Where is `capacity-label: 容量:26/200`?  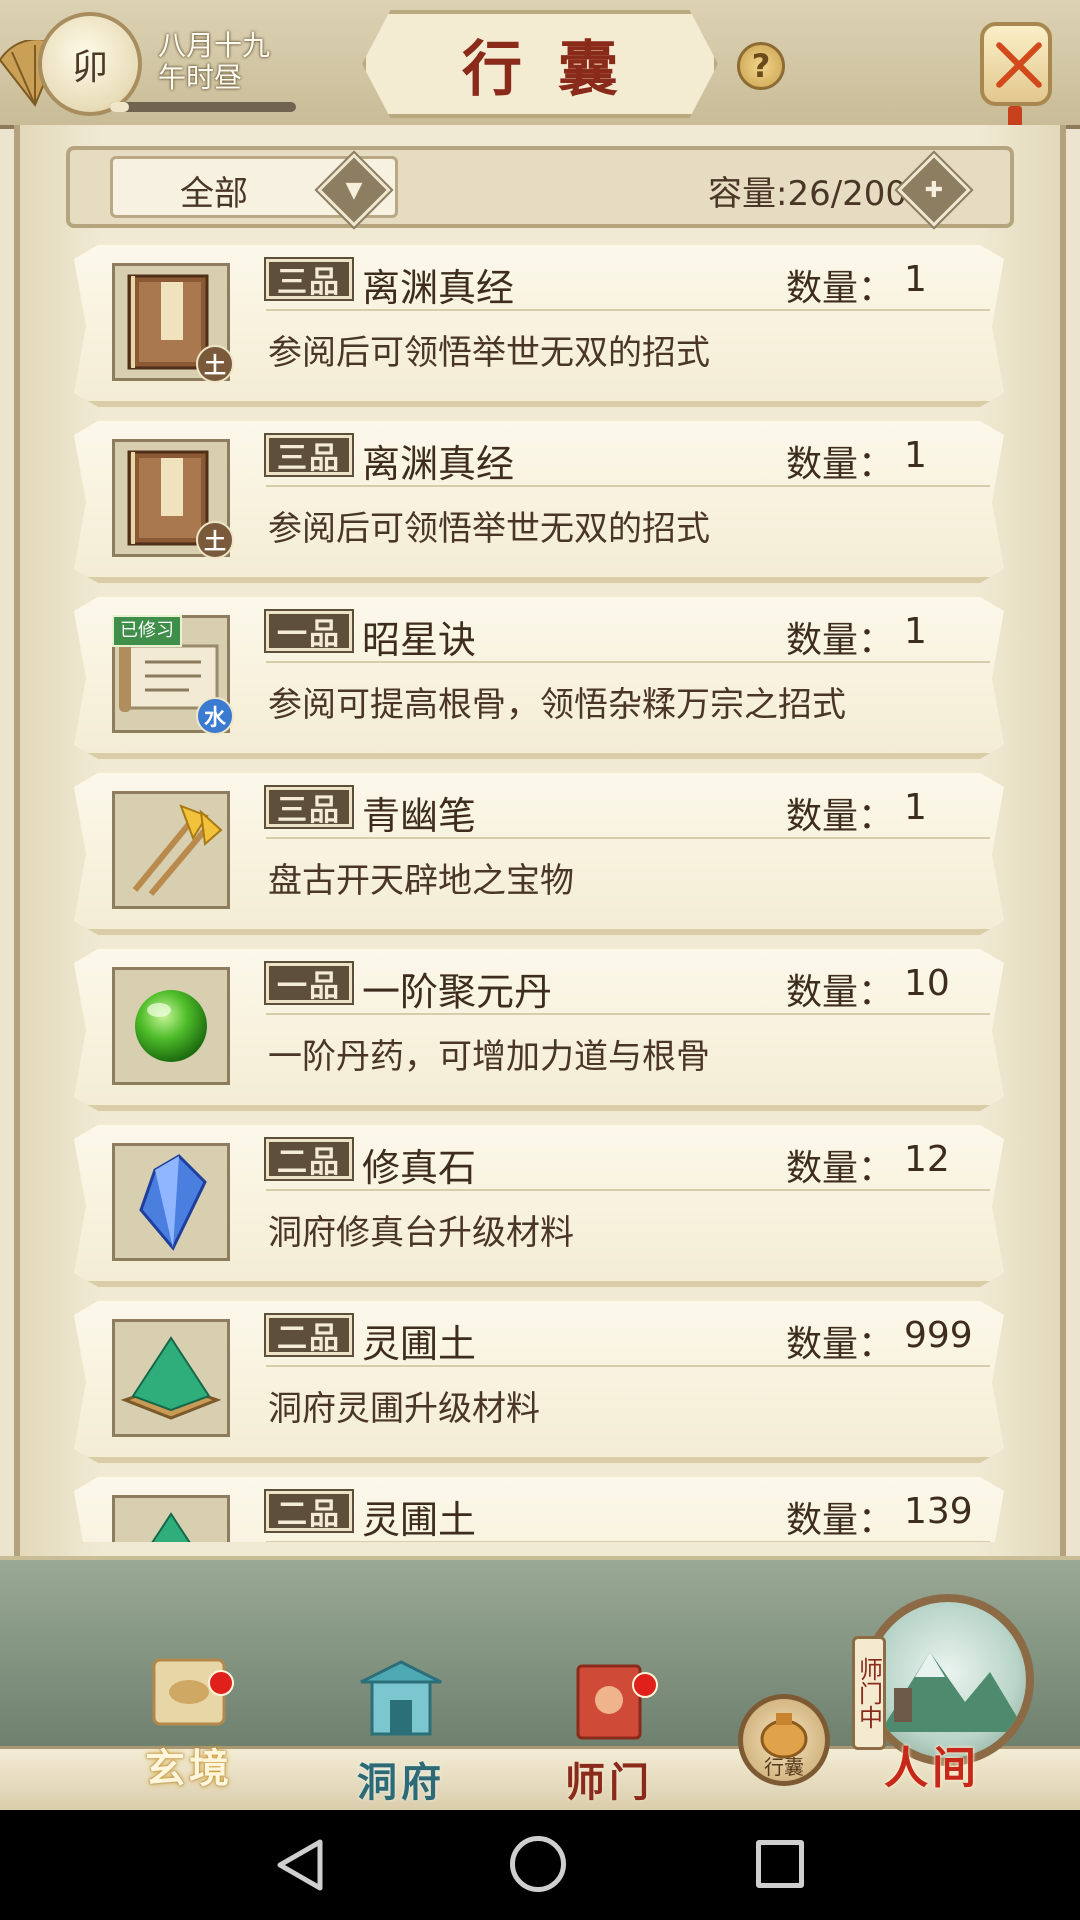
capacity-label: 容量:26/200 is located at coordinates (808, 194).